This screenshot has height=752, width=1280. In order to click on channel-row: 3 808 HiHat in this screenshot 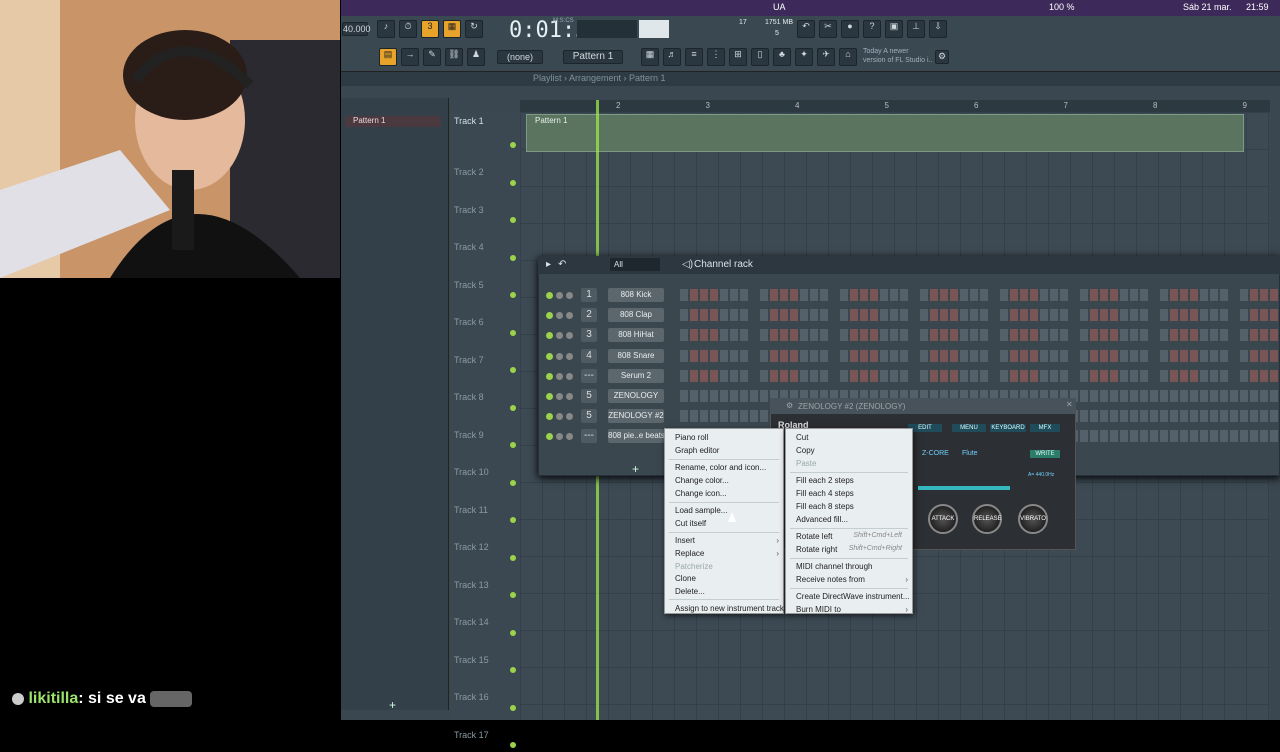, I will do `click(909, 336)`.